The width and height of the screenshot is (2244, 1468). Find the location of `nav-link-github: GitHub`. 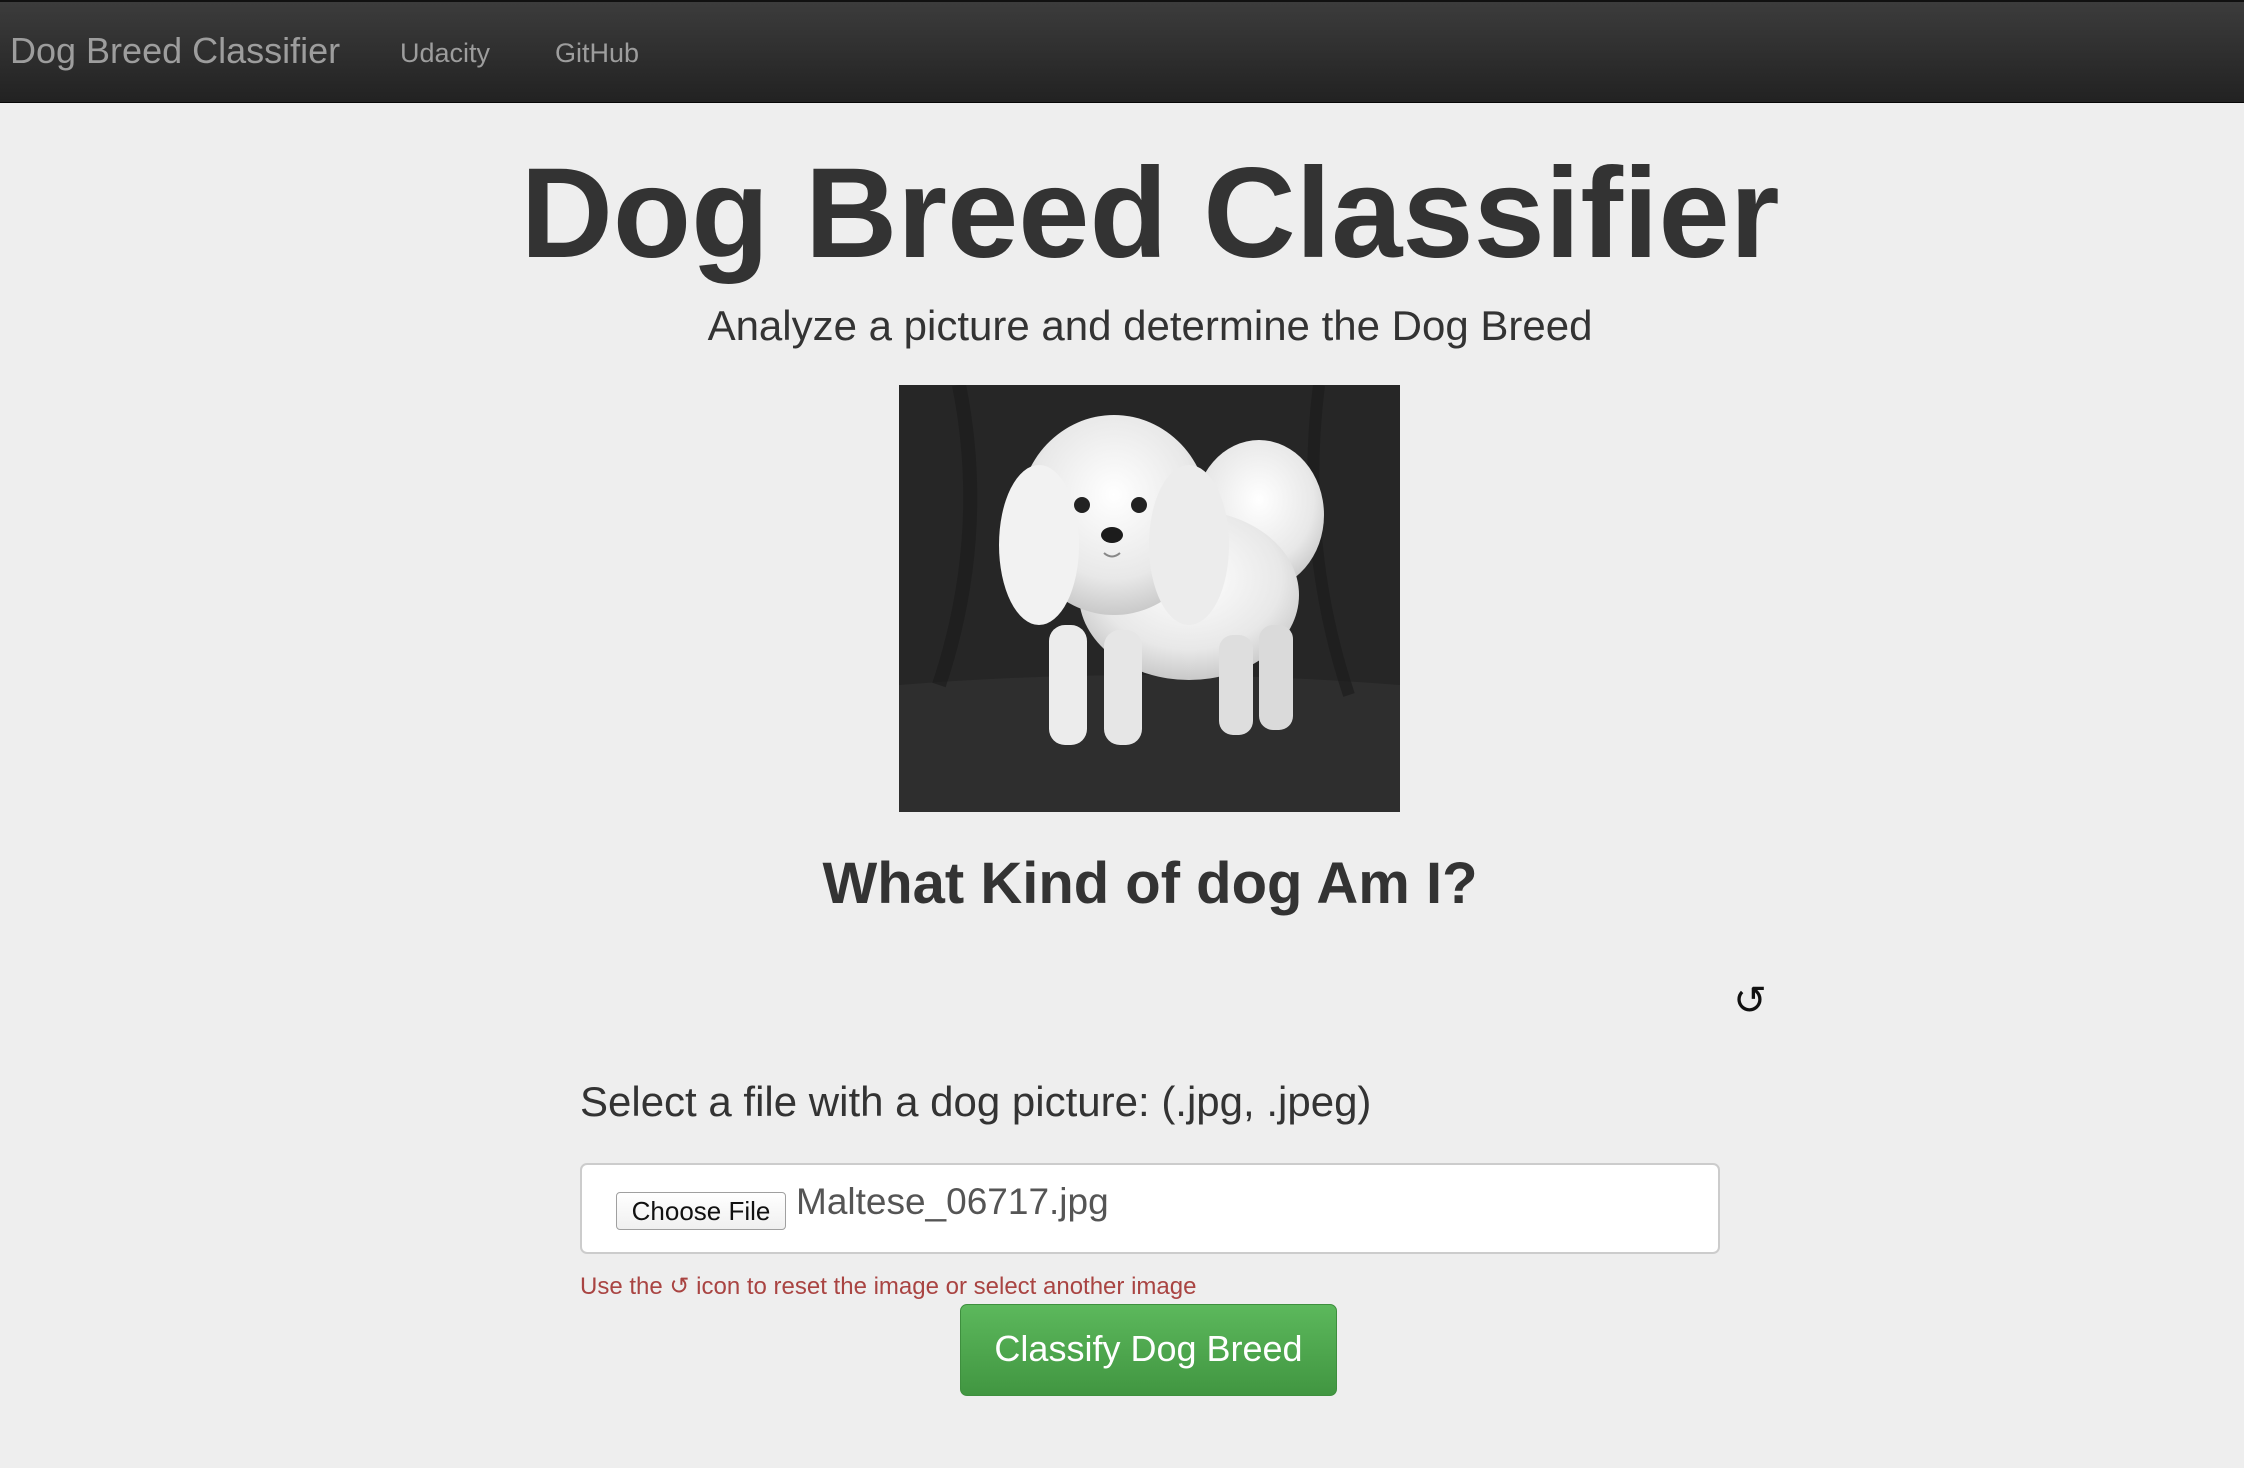

nav-link-github: GitHub is located at coordinates (597, 53).